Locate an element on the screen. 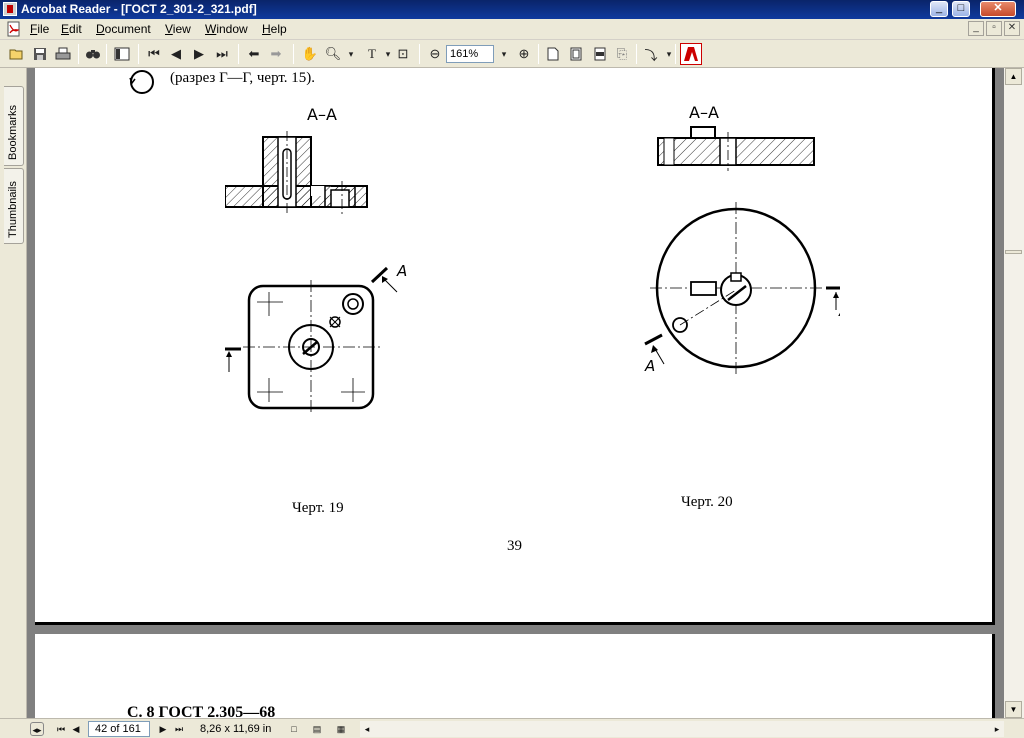 Image resolution: width=1024 pixels, height=738 pixels. hand-tool-icon: ✋ is located at coordinates (310, 54).